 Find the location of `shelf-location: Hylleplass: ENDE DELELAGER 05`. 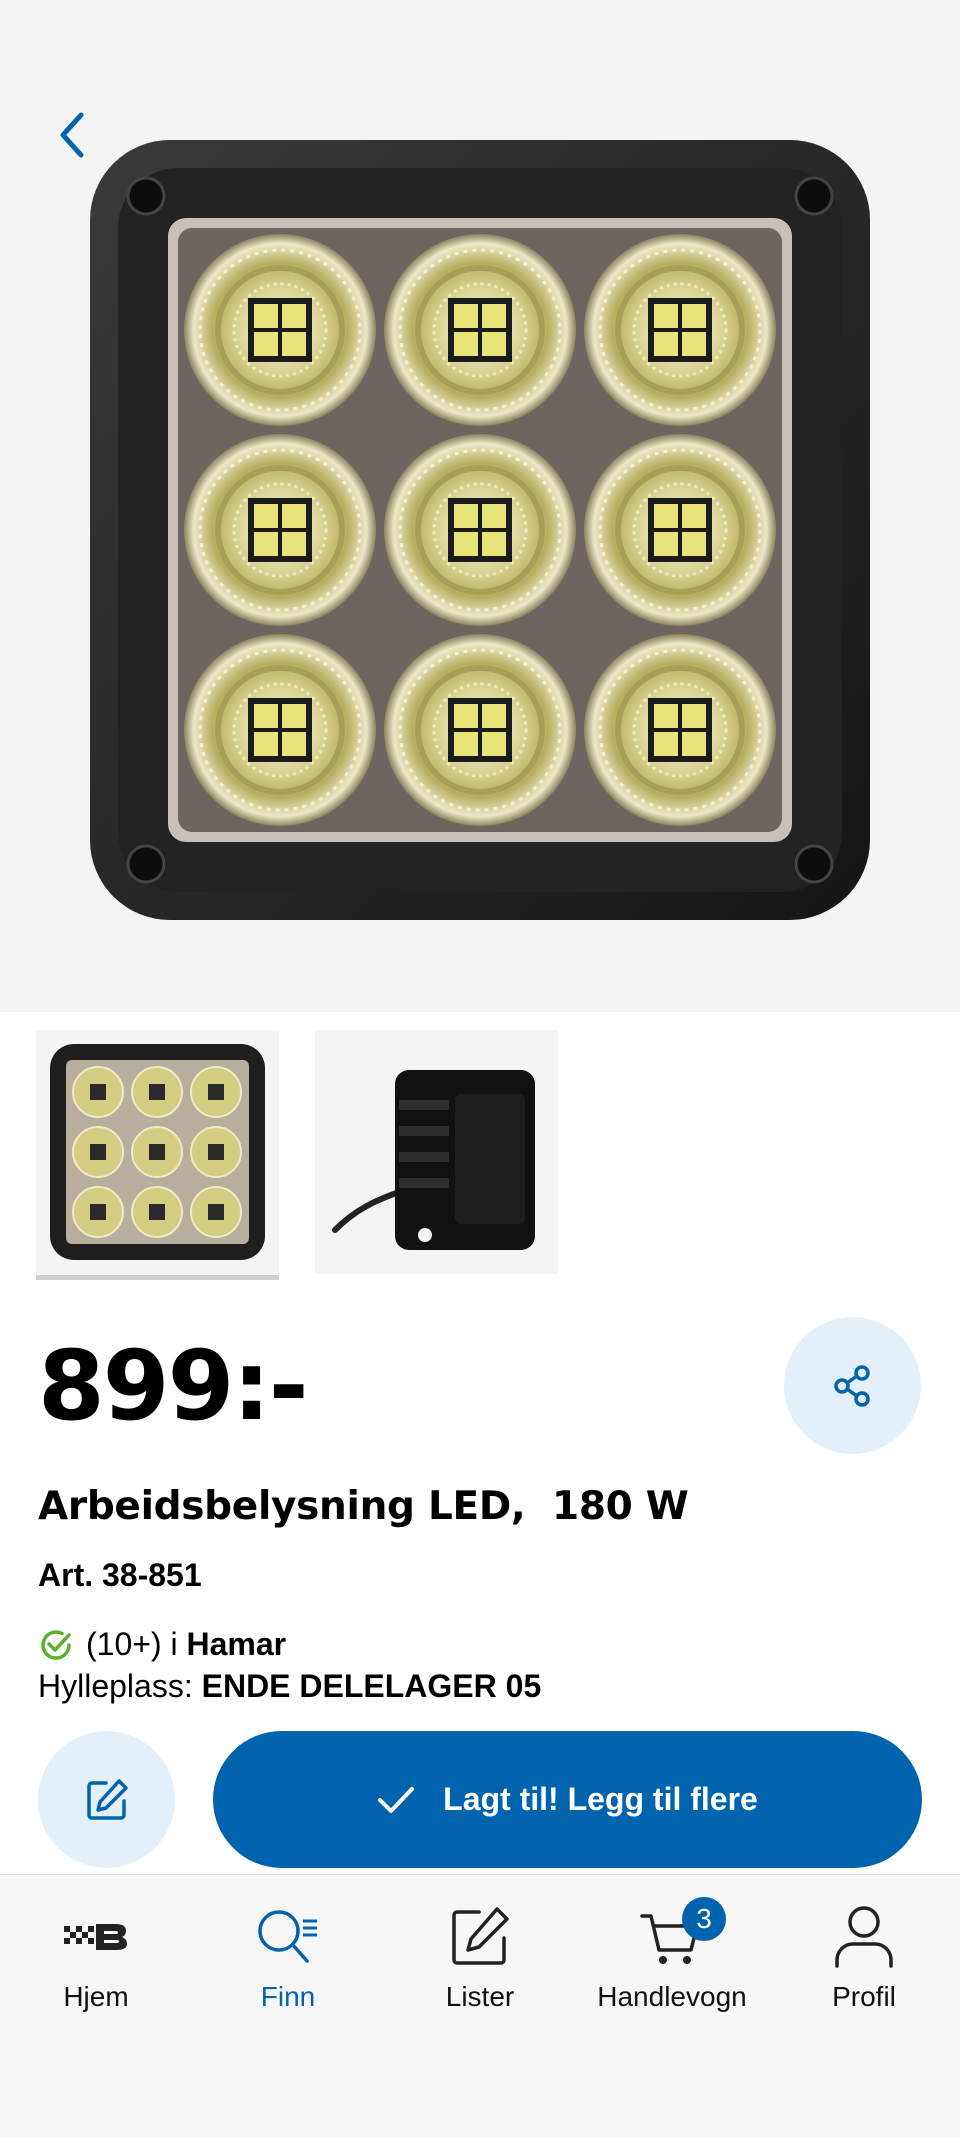

shelf-location: Hylleplass: ENDE DELELAGER 05 is located at coordinates (289, 1686).